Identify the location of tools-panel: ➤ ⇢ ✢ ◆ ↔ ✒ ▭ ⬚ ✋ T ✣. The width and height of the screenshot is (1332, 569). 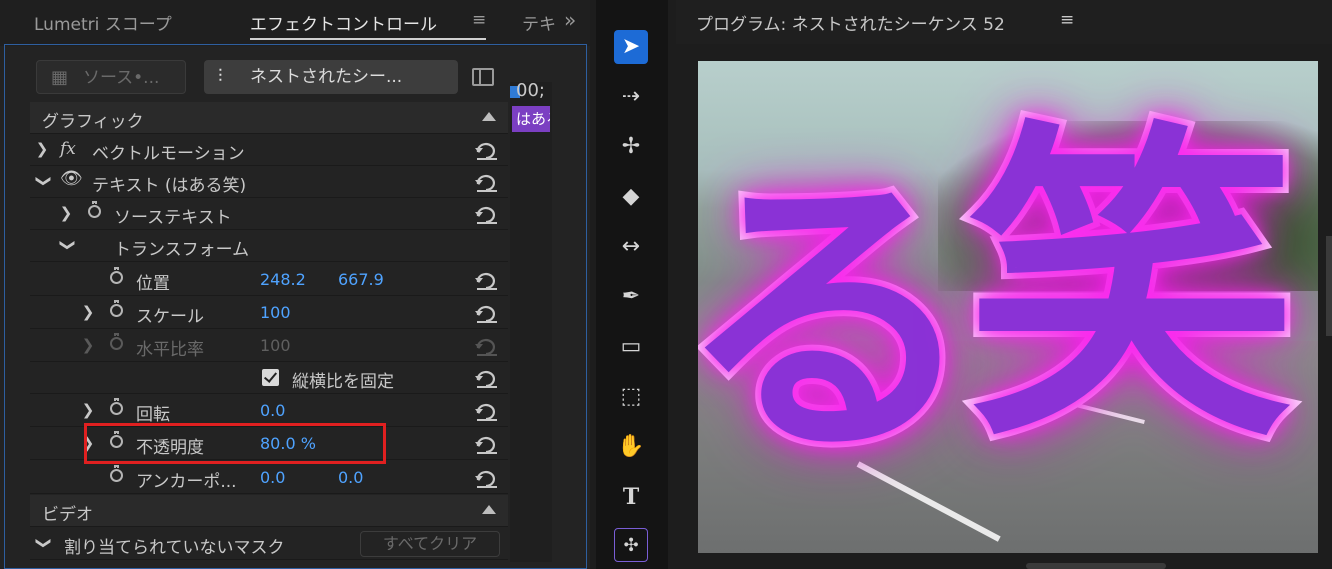
(632, 284).